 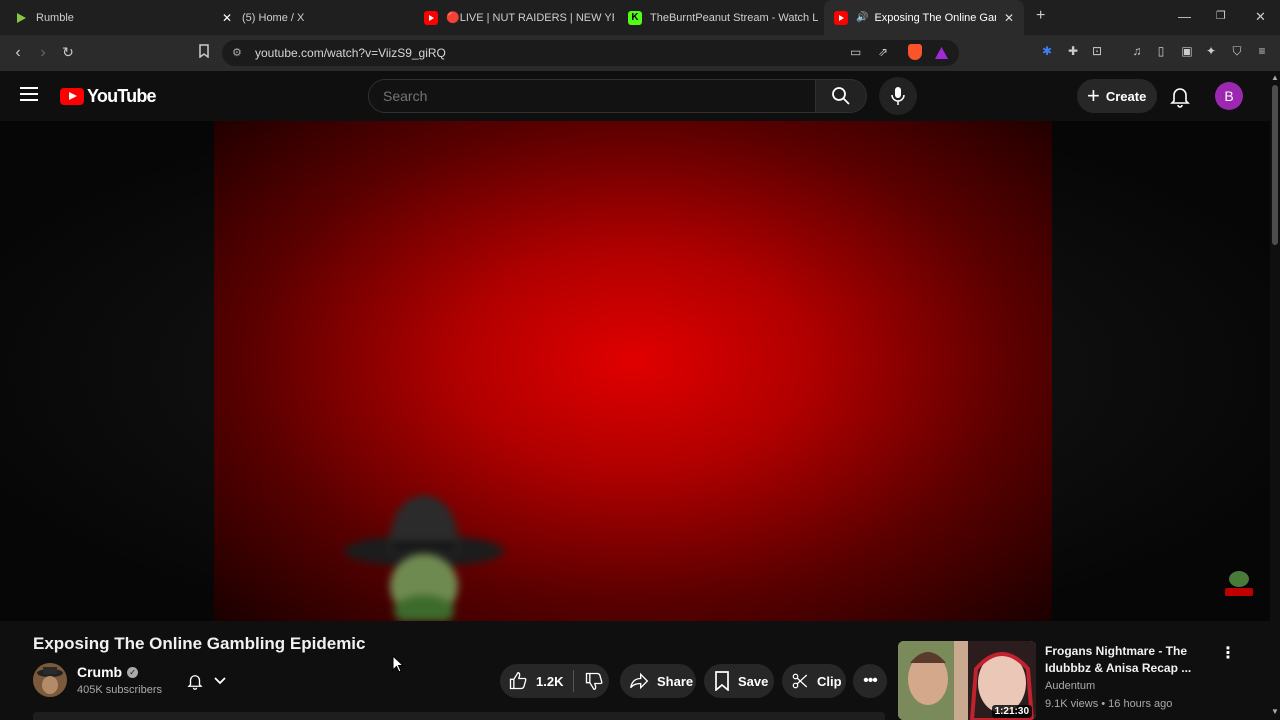 What do you see at coordinates (21, 18) in the screenshot?
I see `rumble-icon` at bounding box center [21, 18].